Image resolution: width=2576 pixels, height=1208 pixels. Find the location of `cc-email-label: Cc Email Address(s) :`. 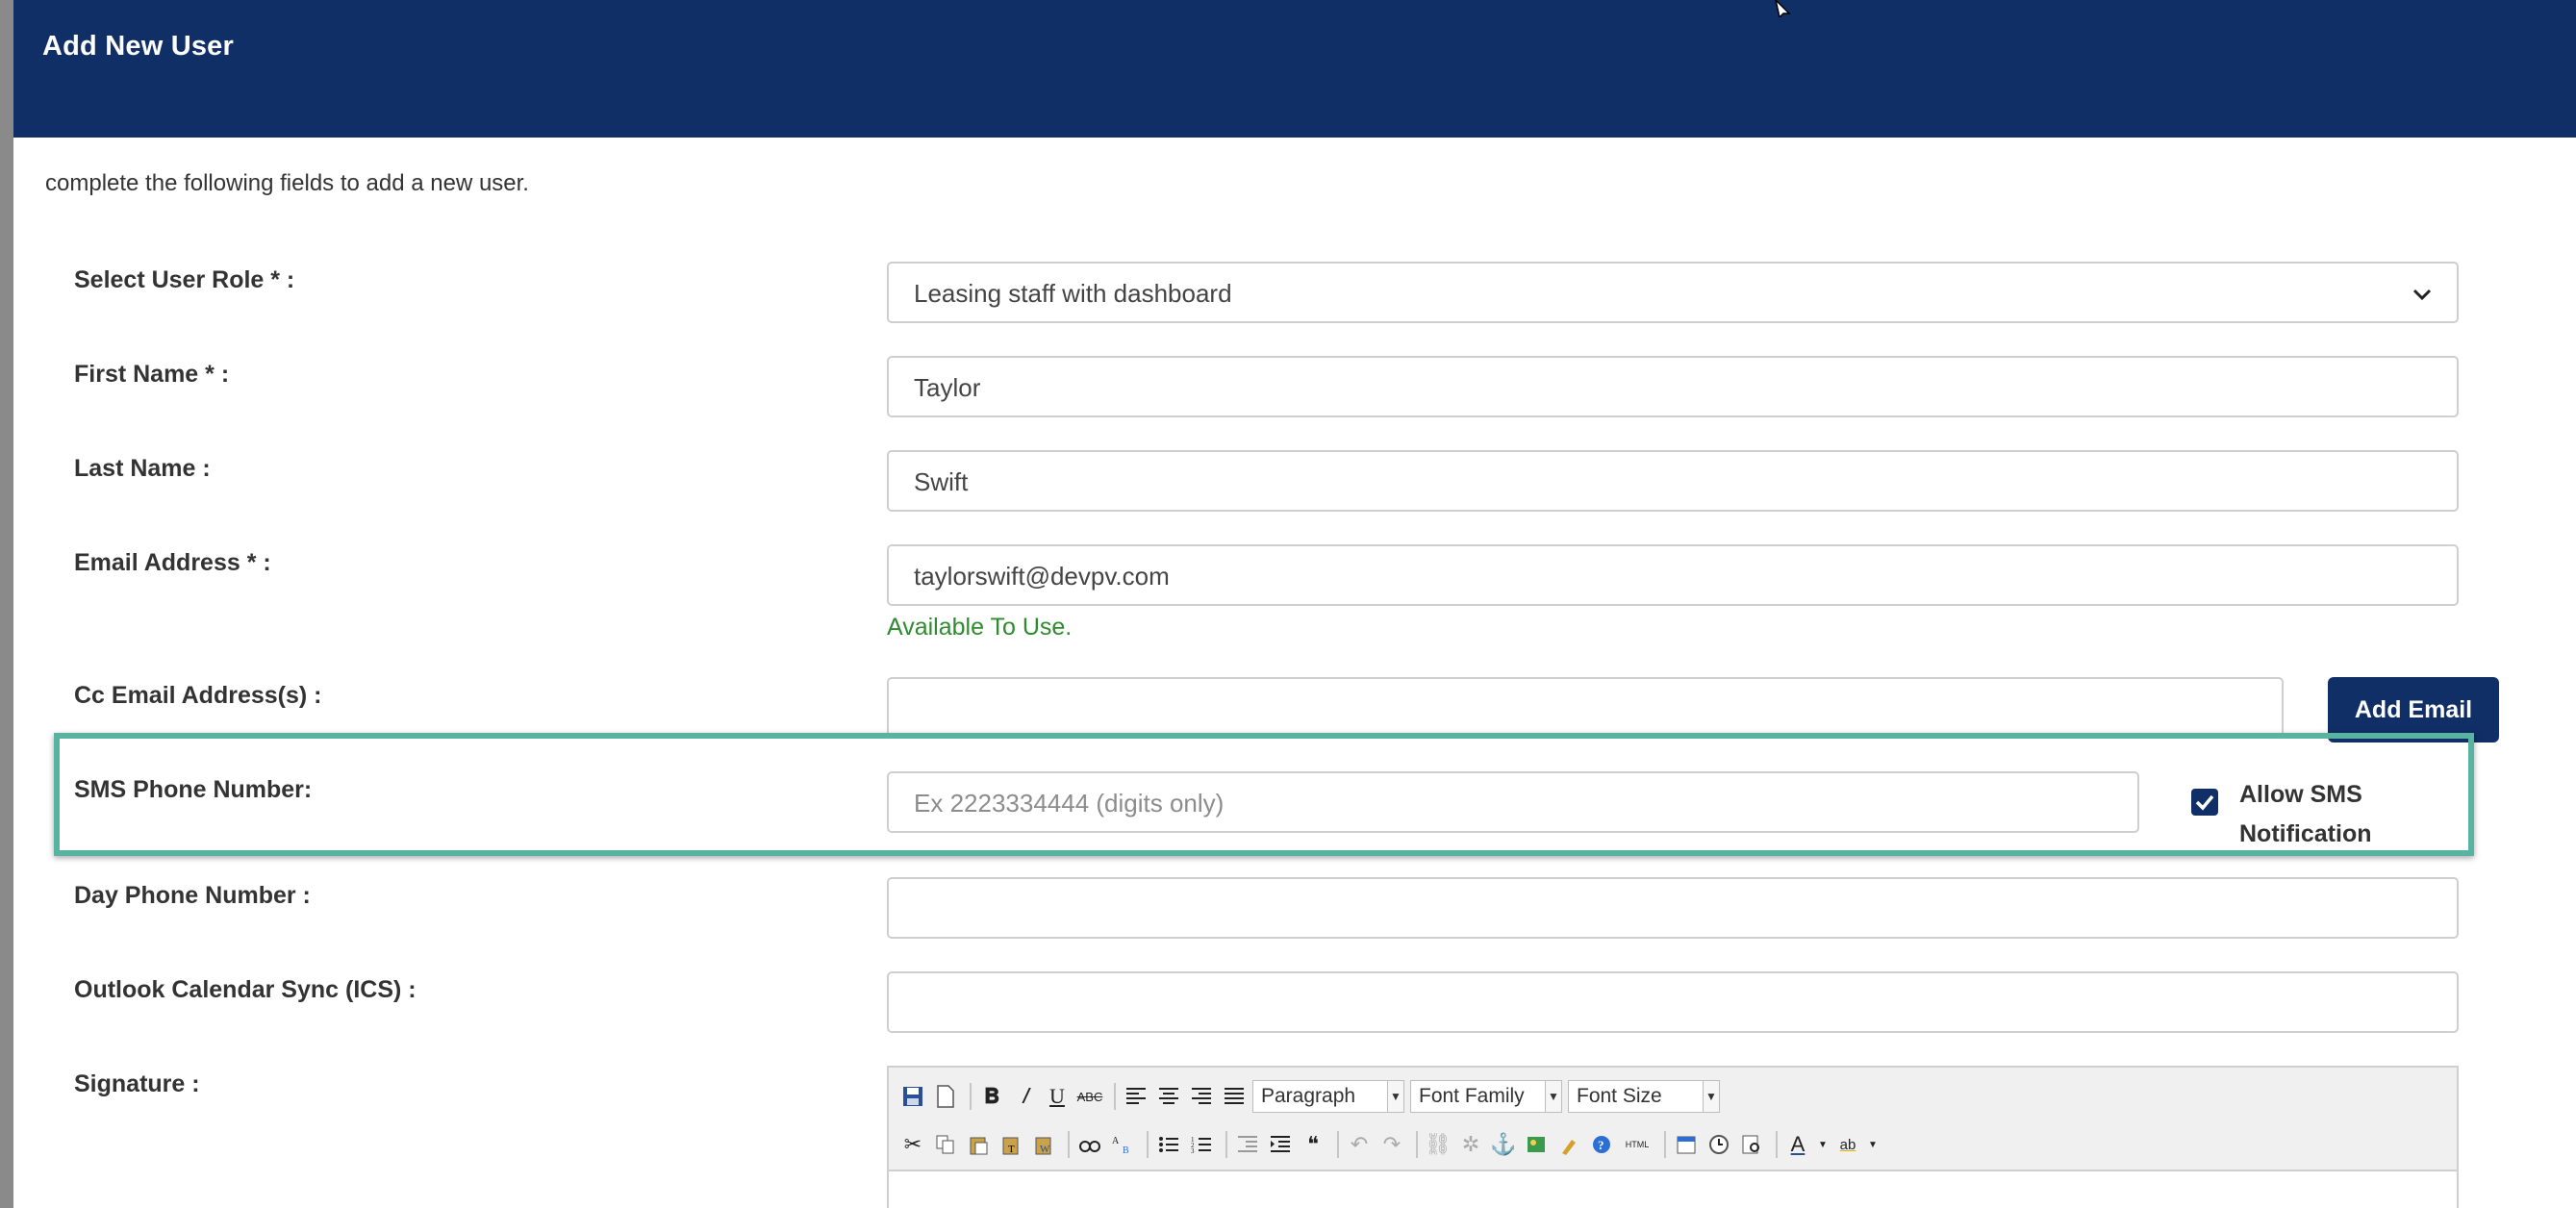

cc-email-label: Cc Email Address(s) : is located at coordinates (198, 695).